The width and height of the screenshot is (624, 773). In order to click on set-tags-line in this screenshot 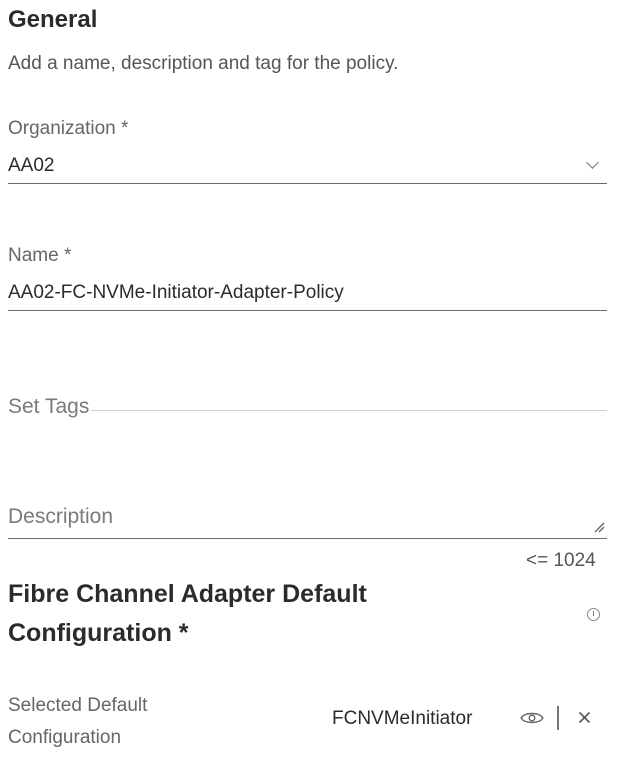, I will do `click(307, 410)`.